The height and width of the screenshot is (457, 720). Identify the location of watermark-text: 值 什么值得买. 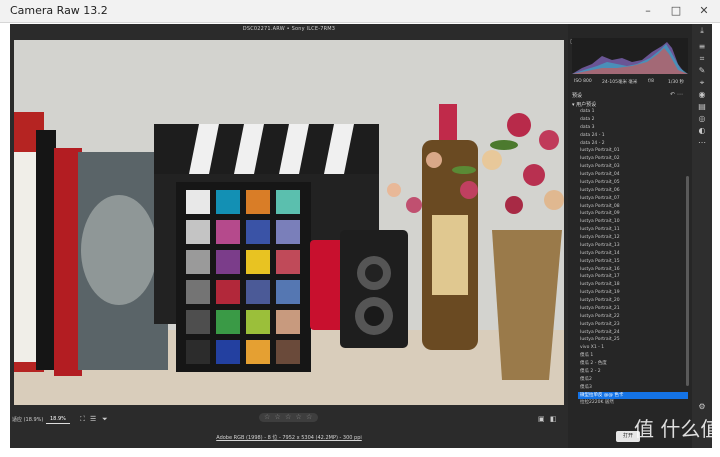
(677, 429).